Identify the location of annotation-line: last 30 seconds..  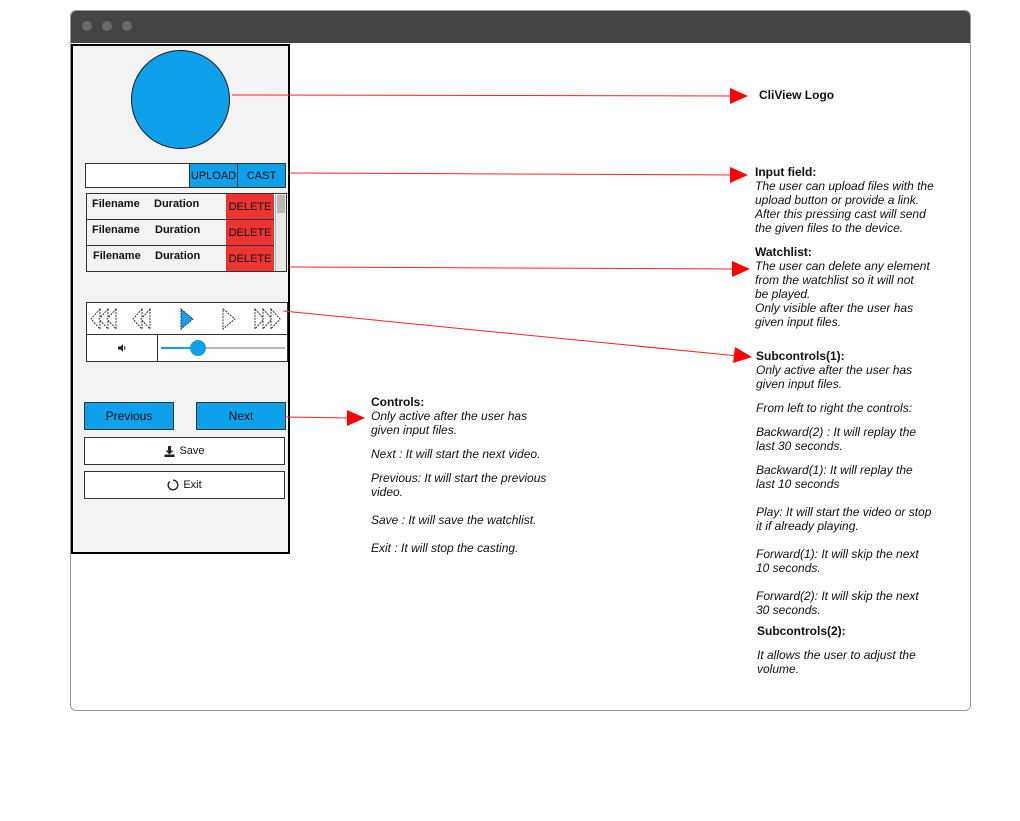
(799, 446).